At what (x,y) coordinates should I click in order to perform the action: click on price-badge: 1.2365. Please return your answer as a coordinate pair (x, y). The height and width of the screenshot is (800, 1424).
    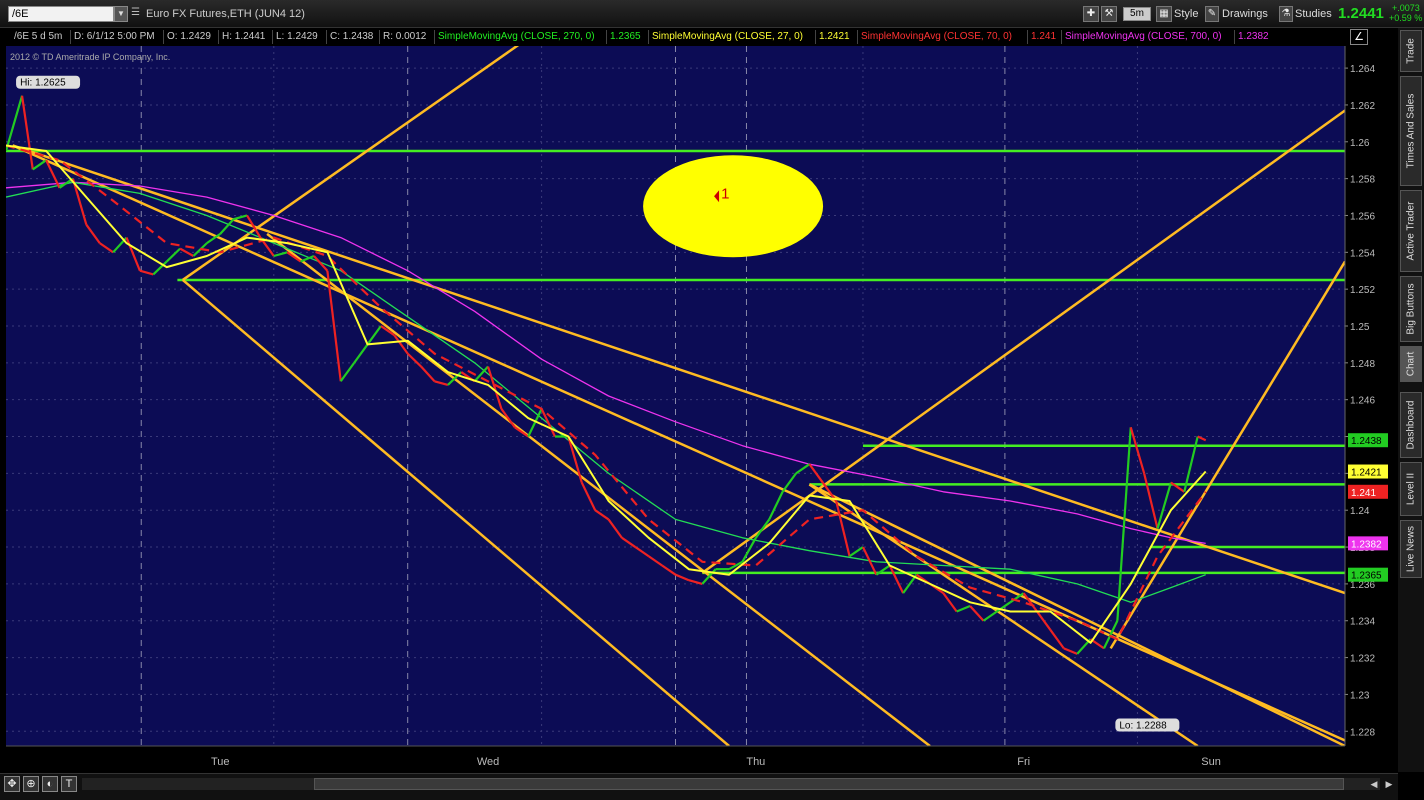
    Looking at the image, I should click on (1366, 576).